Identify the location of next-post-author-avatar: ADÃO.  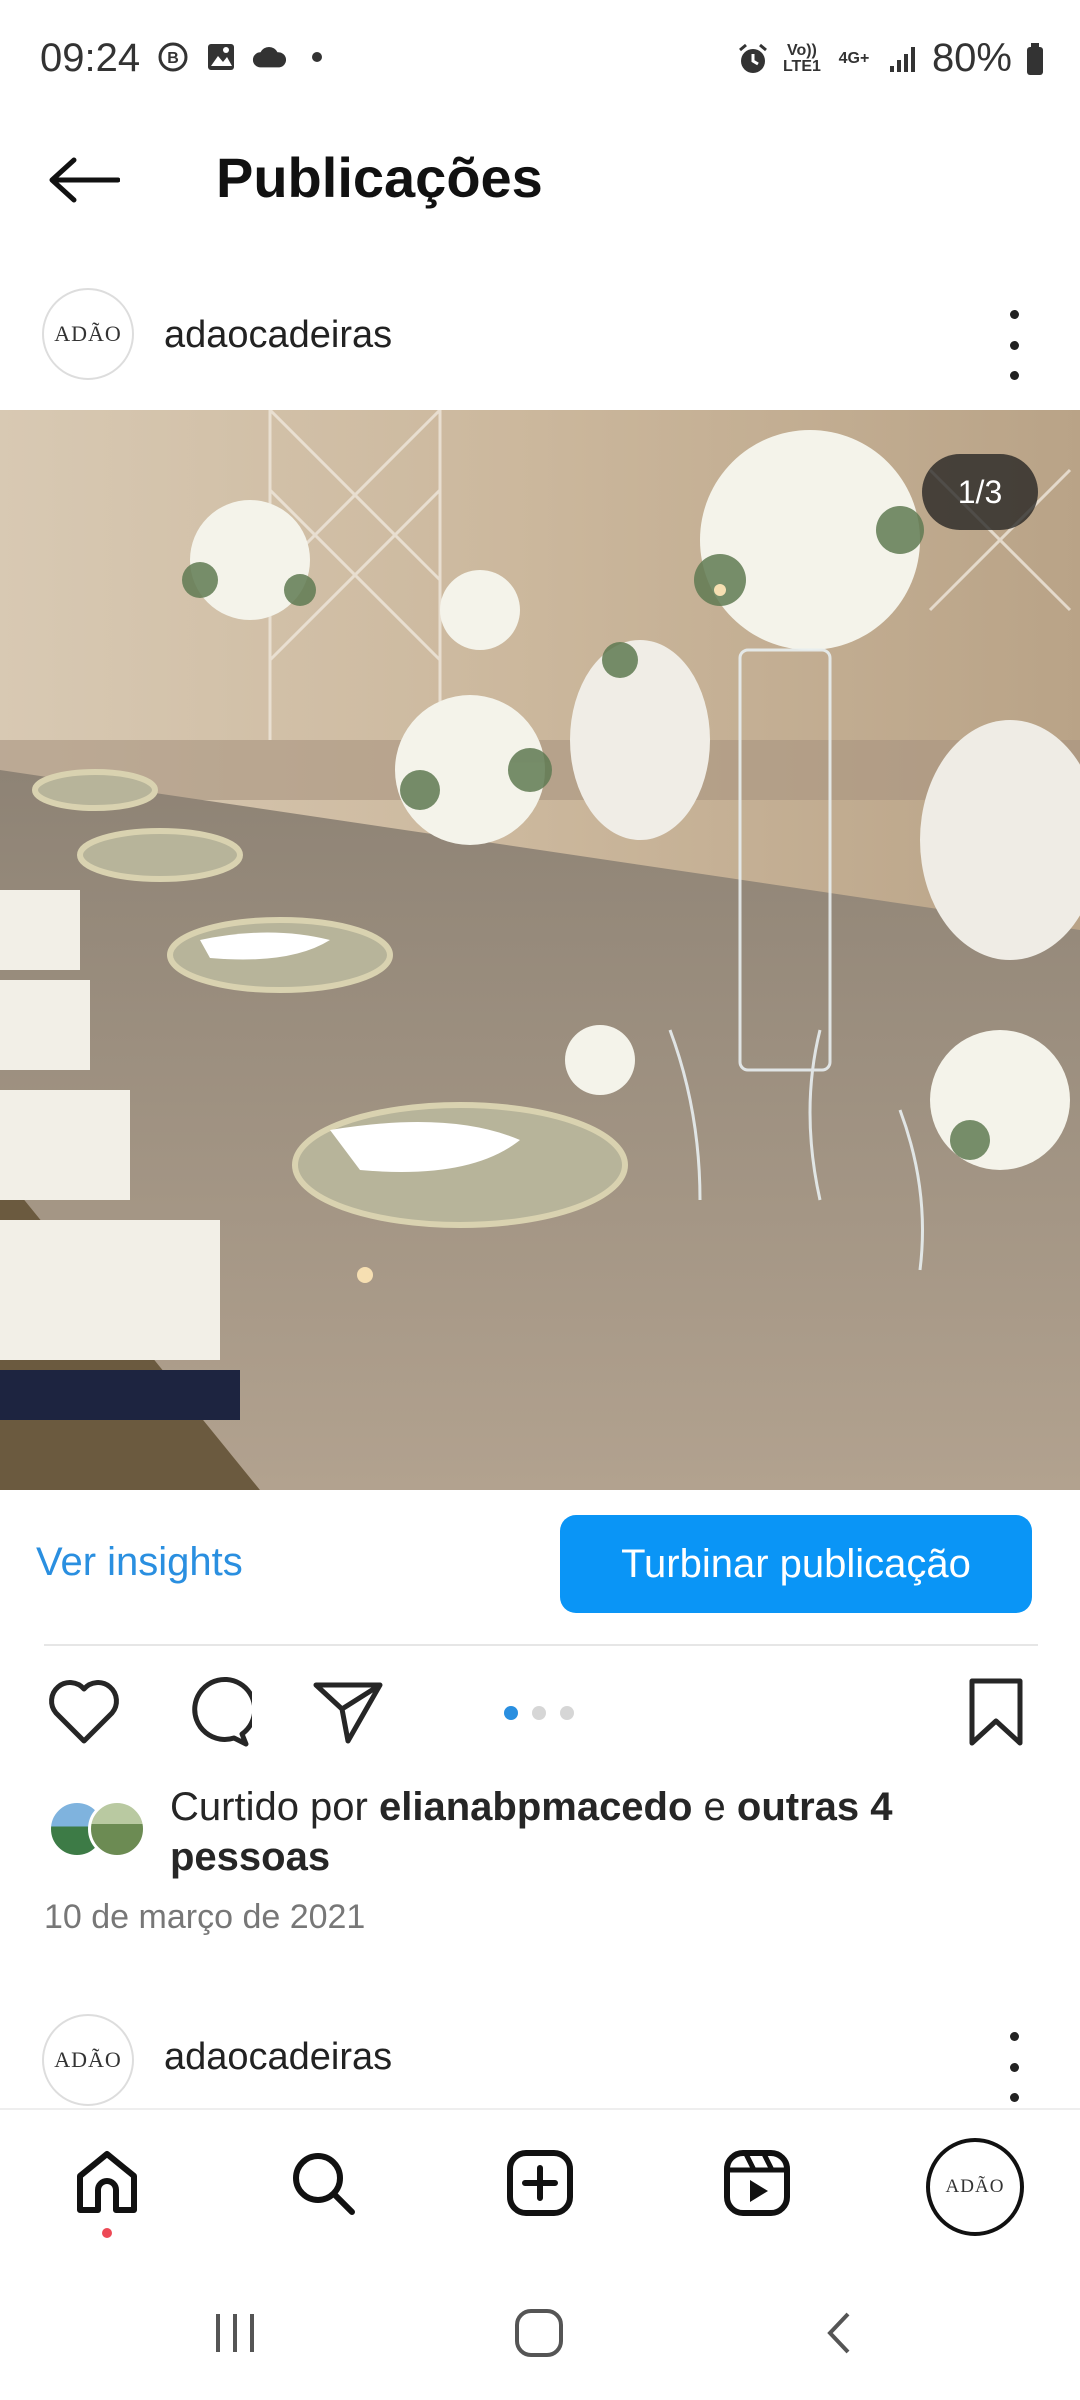
(88, 2060).